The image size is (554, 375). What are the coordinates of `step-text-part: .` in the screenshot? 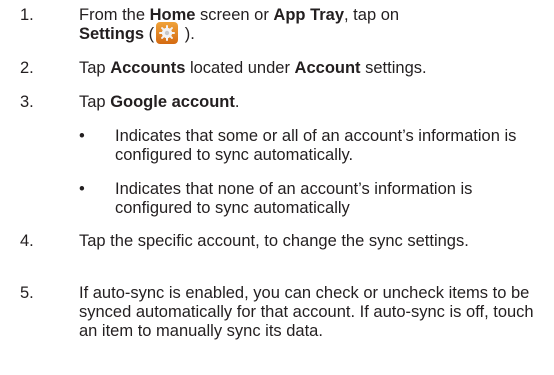 It's located at (237, 102).